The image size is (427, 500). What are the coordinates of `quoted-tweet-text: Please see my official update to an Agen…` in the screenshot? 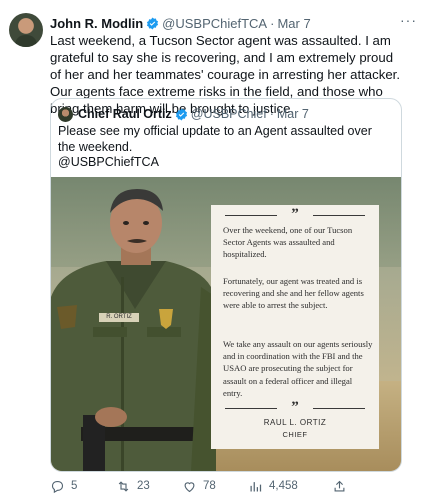 It's located at (223, 147).